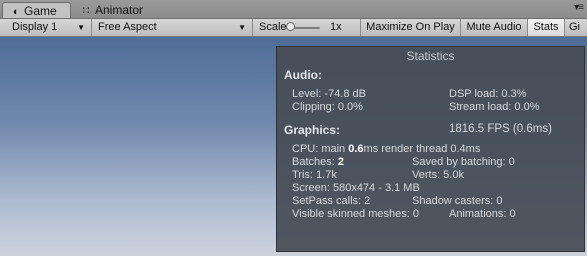  What do you see at coordinates (482, 214) in the screenshot?
I see `animations: Animations: 0` at bounding box center [482, 214].